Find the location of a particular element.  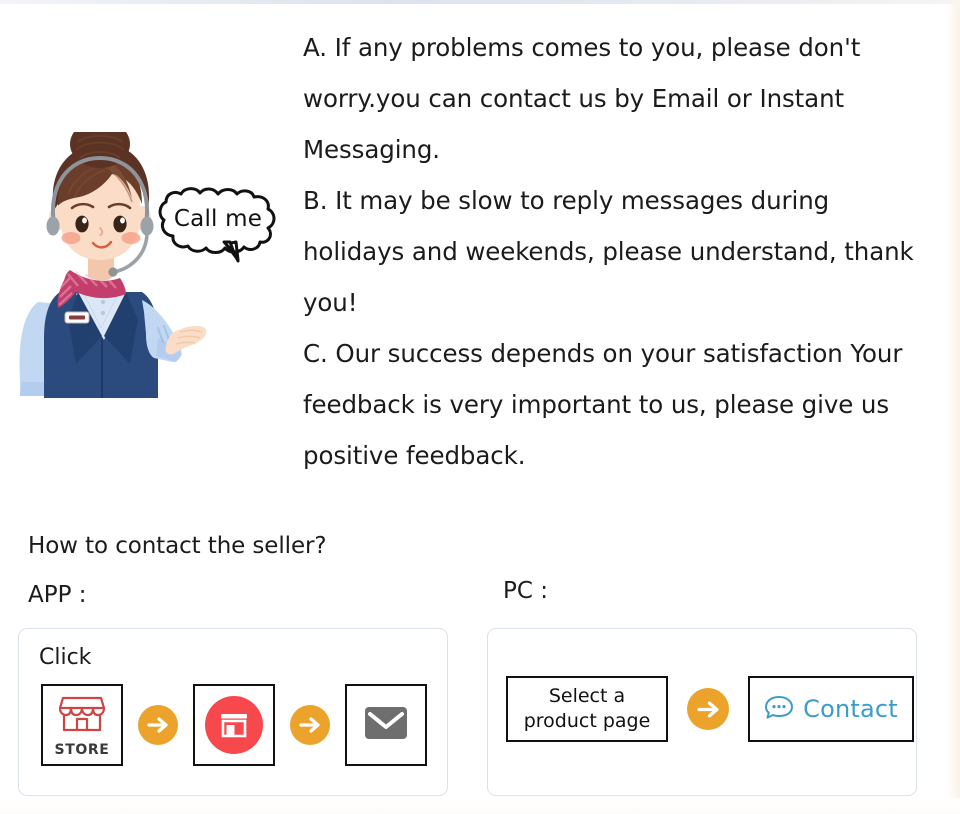

pc-step-flow: Select a product page Contact is located at coordinates (710, 709).